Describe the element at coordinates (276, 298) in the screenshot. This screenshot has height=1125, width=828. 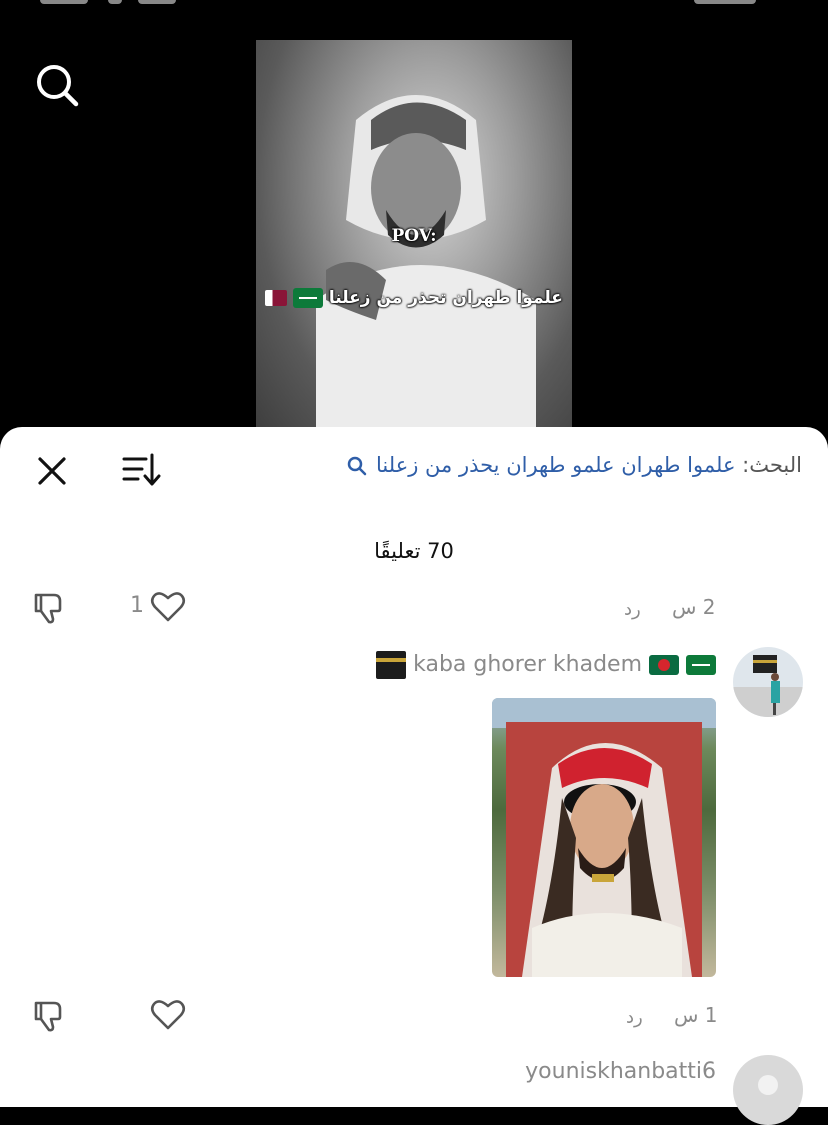
I see `qatar-flag-icon` at that location.